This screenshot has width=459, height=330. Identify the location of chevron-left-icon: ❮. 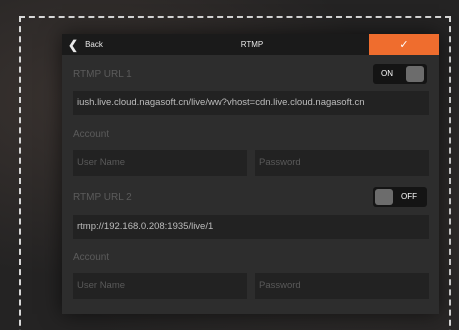
(73, 44).